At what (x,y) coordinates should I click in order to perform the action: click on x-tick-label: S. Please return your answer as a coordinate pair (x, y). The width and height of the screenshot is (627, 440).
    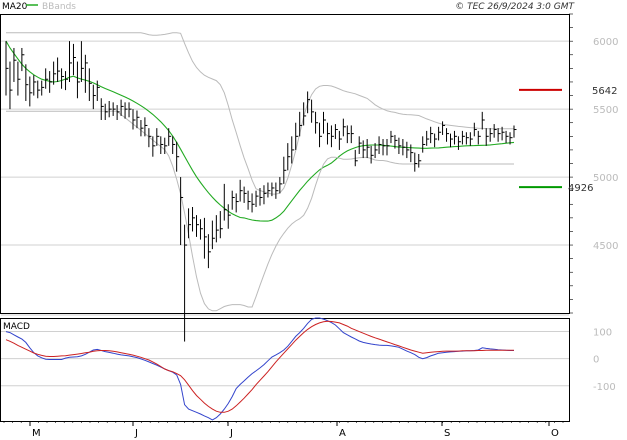
    Looking at the image, I should click on (447, 433).